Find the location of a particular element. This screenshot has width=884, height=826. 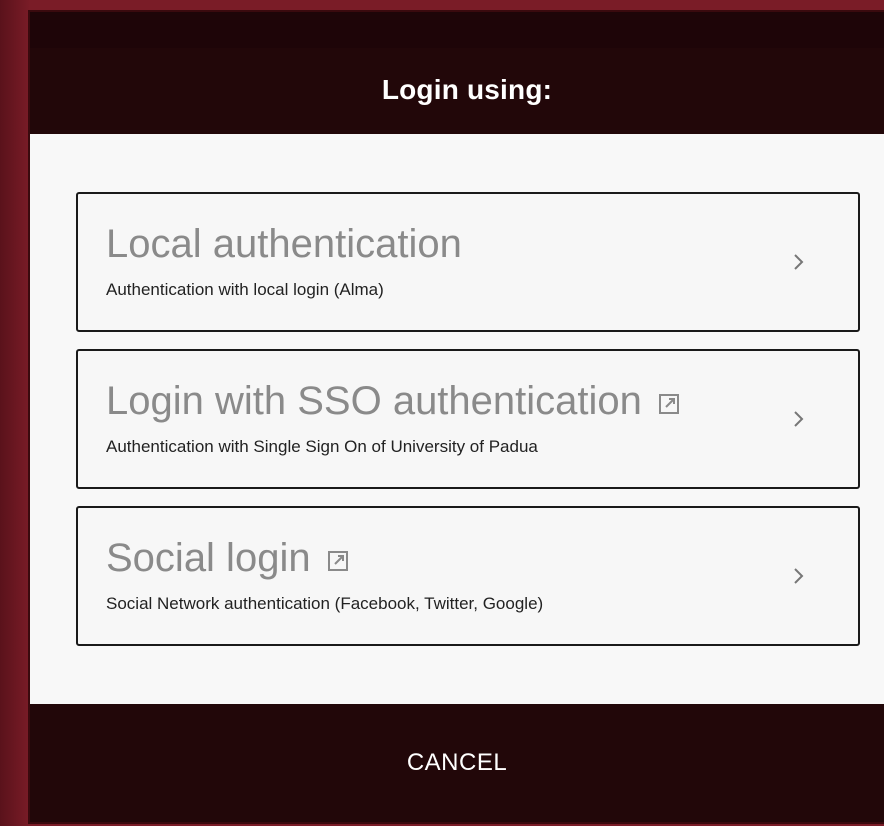

dialog-footer: CANCEL is located at coordinates (457, 763).